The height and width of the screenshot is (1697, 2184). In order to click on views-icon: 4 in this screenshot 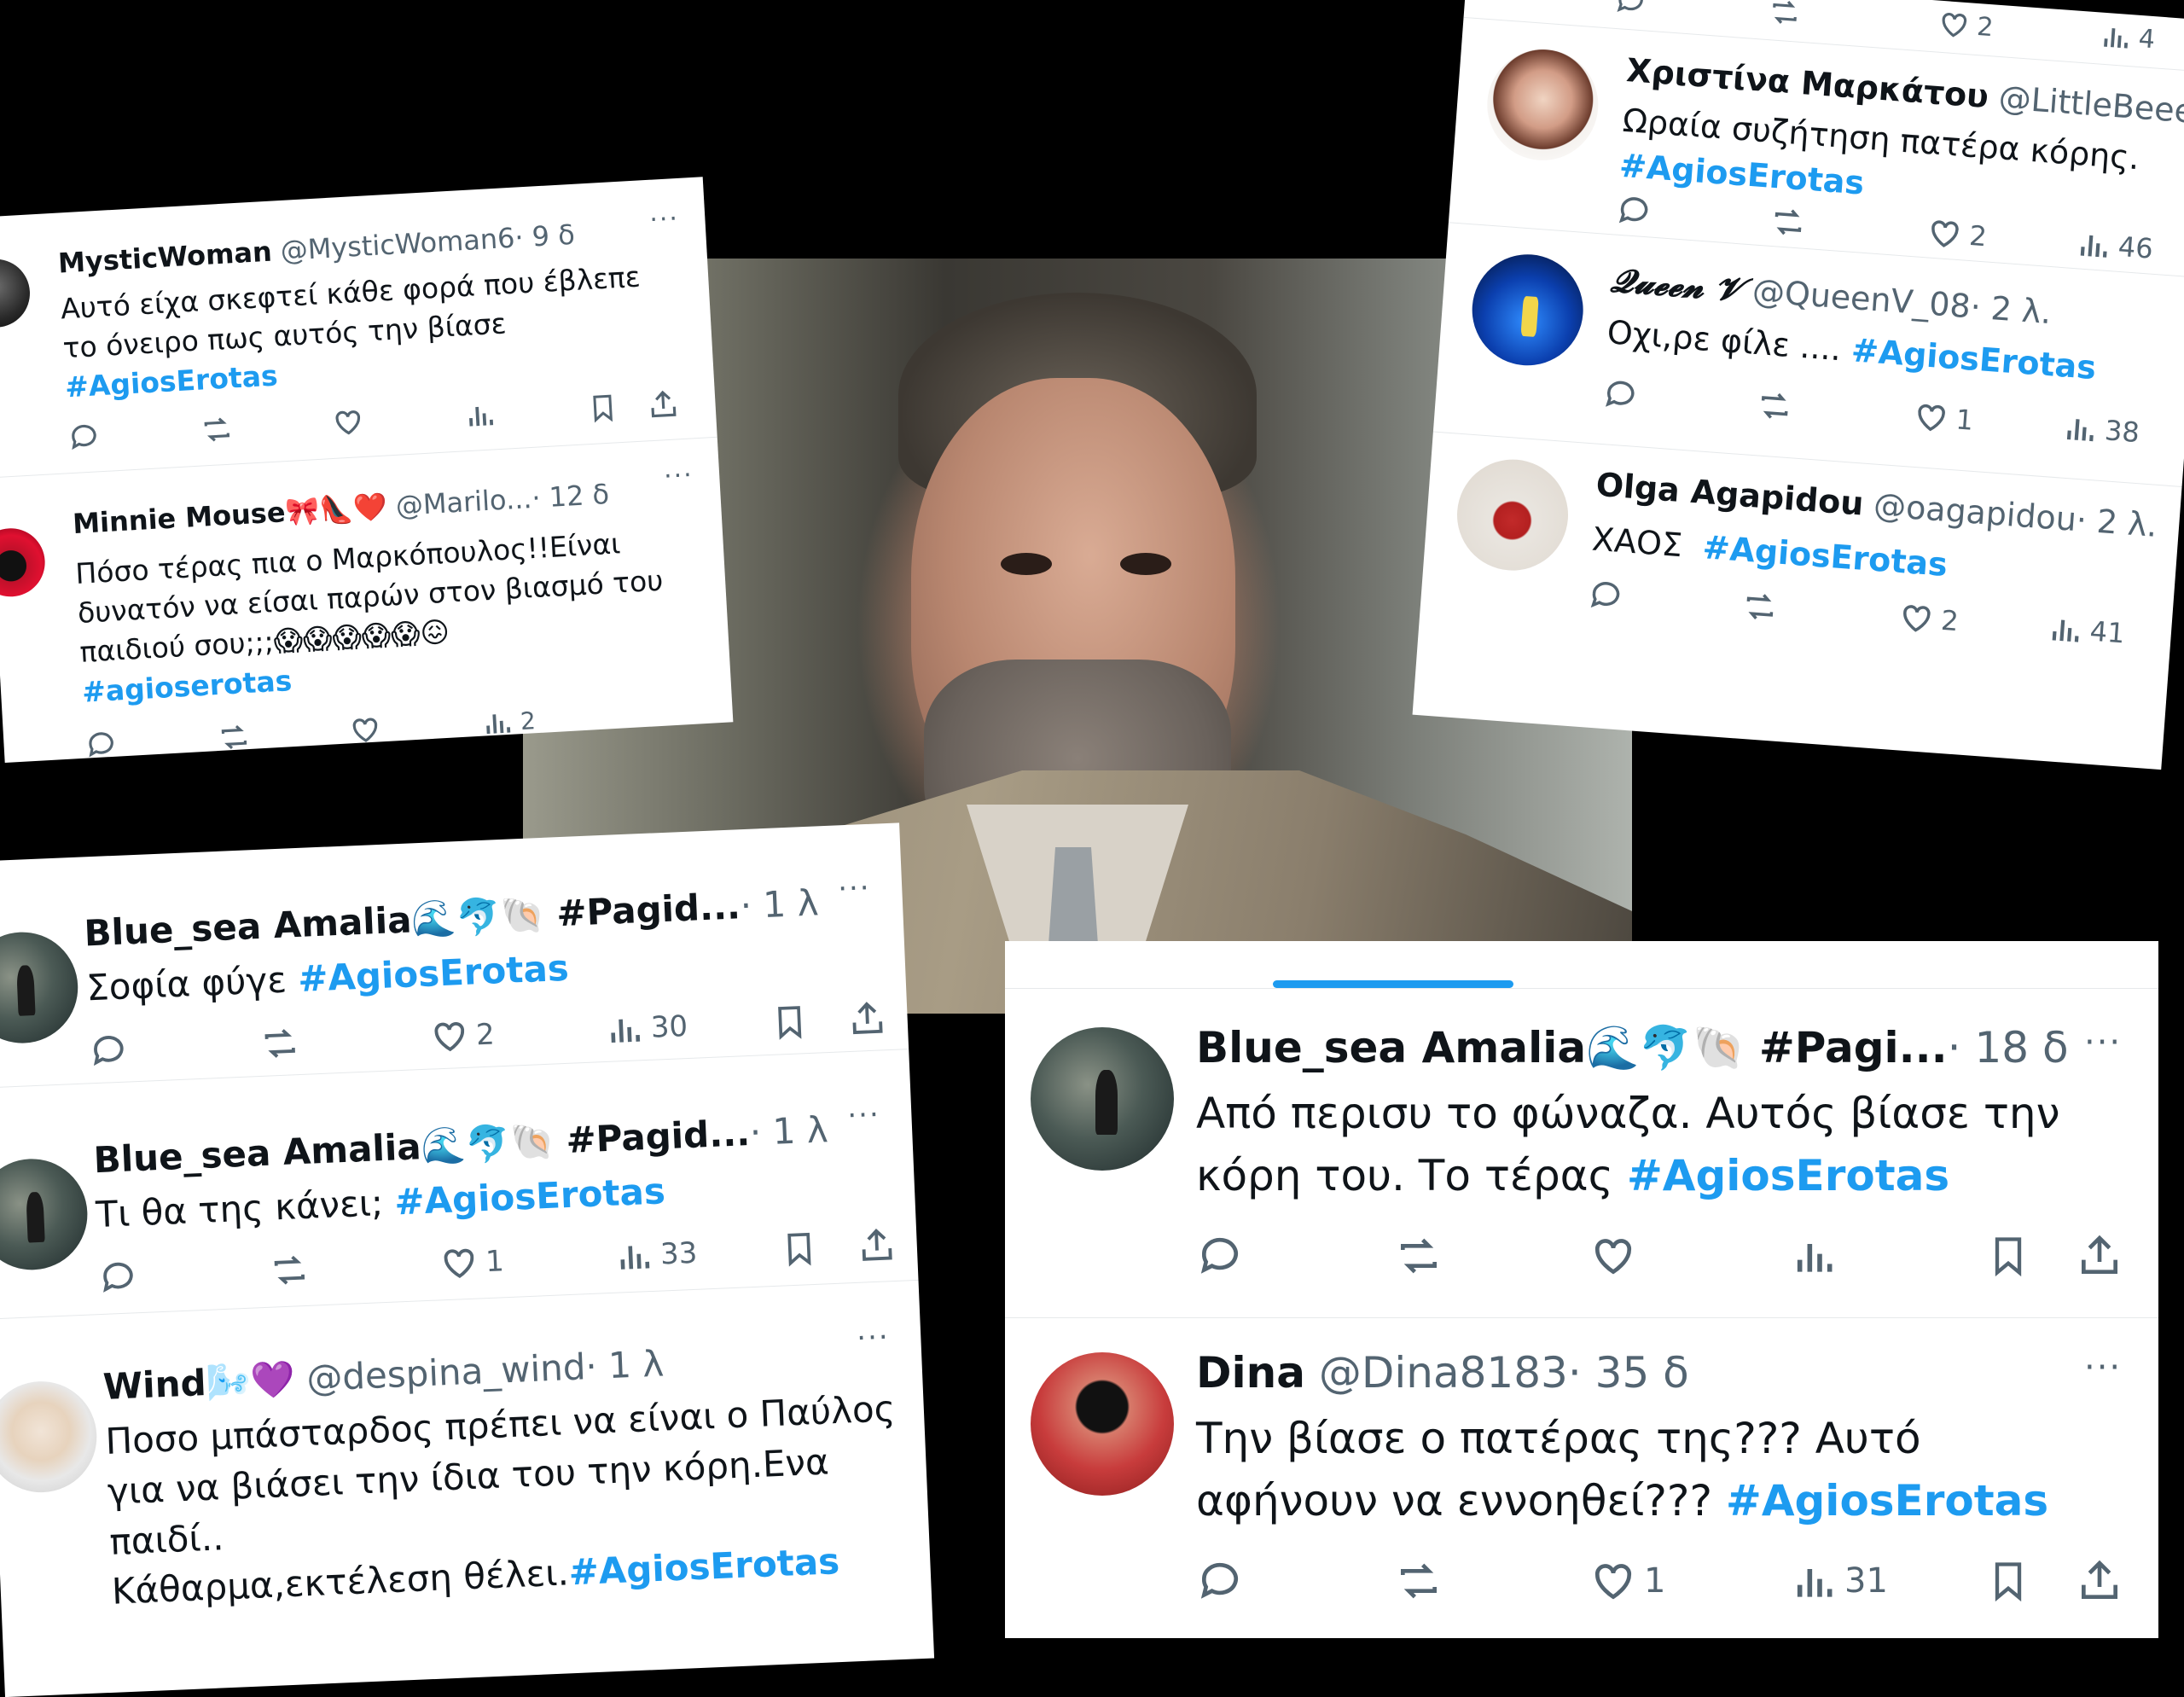, I will do `click(2128, 38)`.